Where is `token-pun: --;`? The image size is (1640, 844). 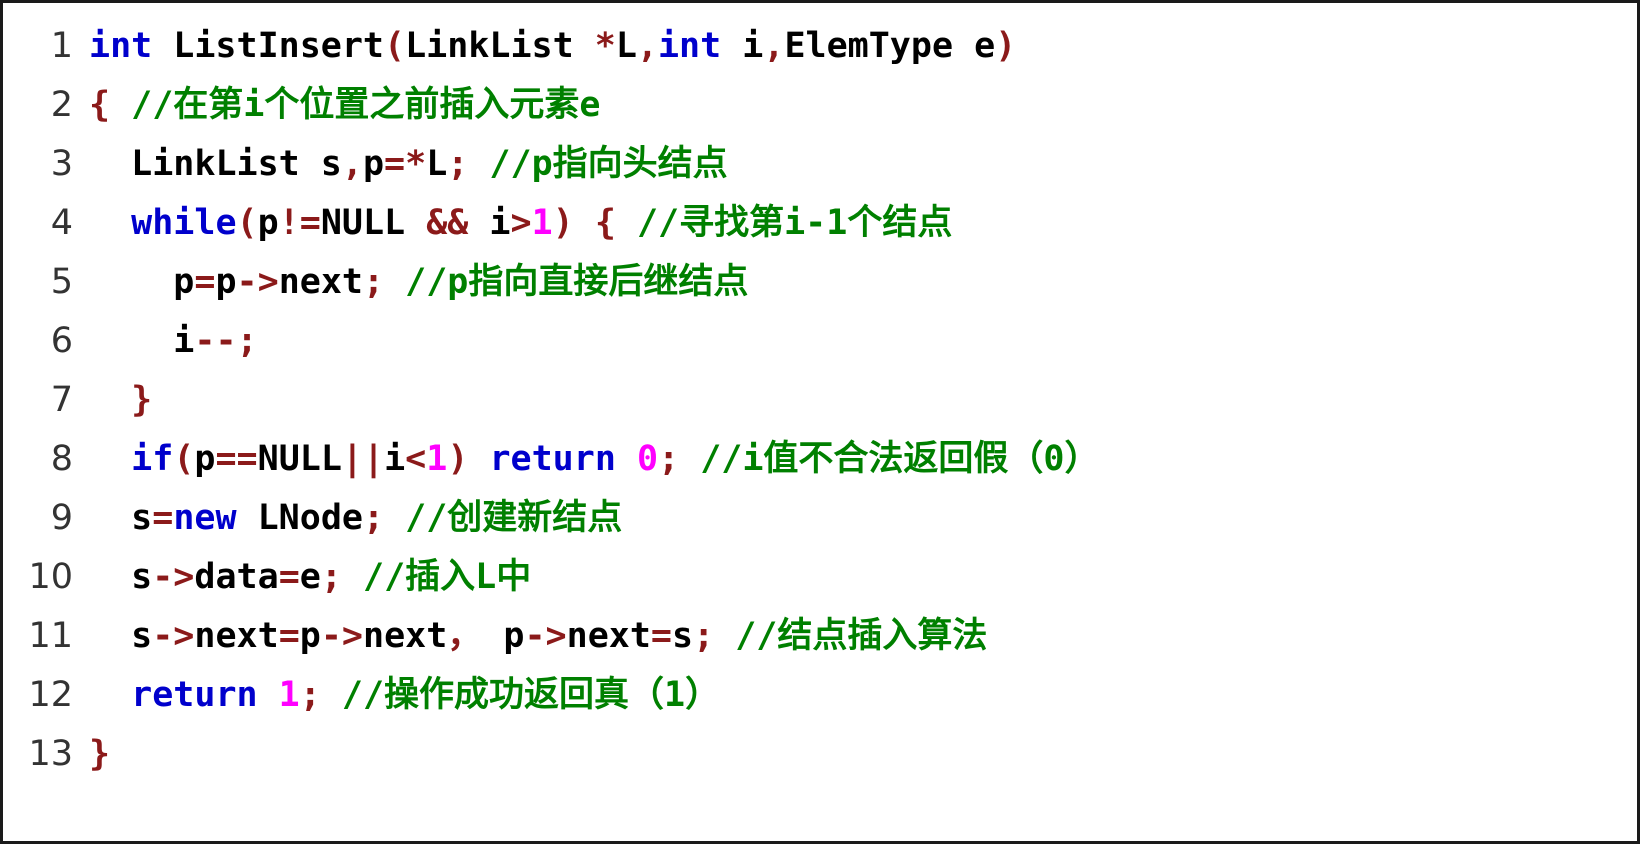
token-pun: --; is located at coordinates (226, 341).